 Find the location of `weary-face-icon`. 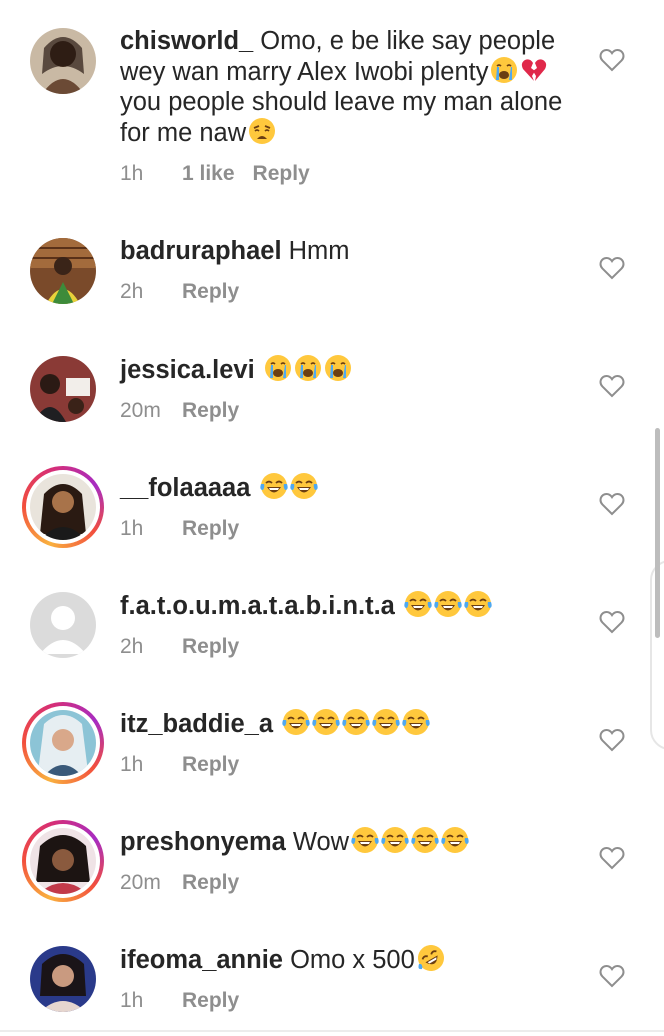

weary-face-icon is located at coordinates (262, 131).